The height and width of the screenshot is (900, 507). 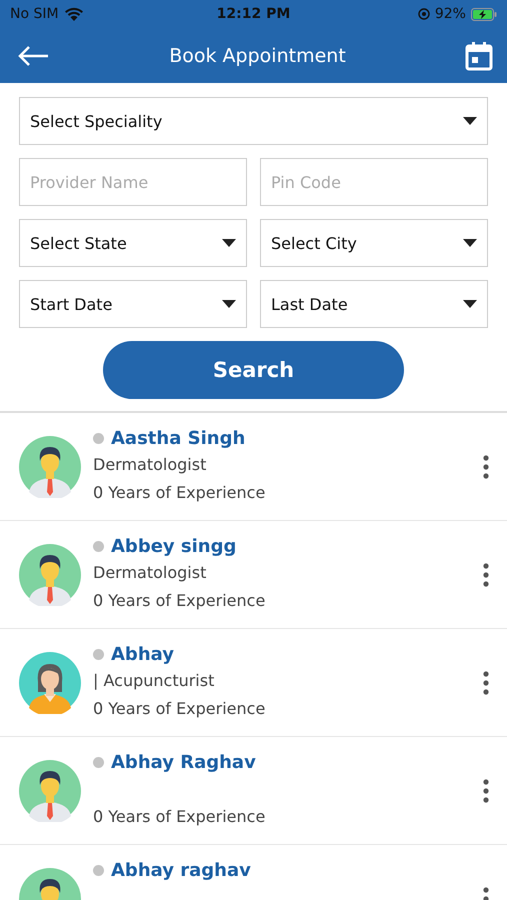 I want to click on female-avatar-icon, so click(x=50, y=683).